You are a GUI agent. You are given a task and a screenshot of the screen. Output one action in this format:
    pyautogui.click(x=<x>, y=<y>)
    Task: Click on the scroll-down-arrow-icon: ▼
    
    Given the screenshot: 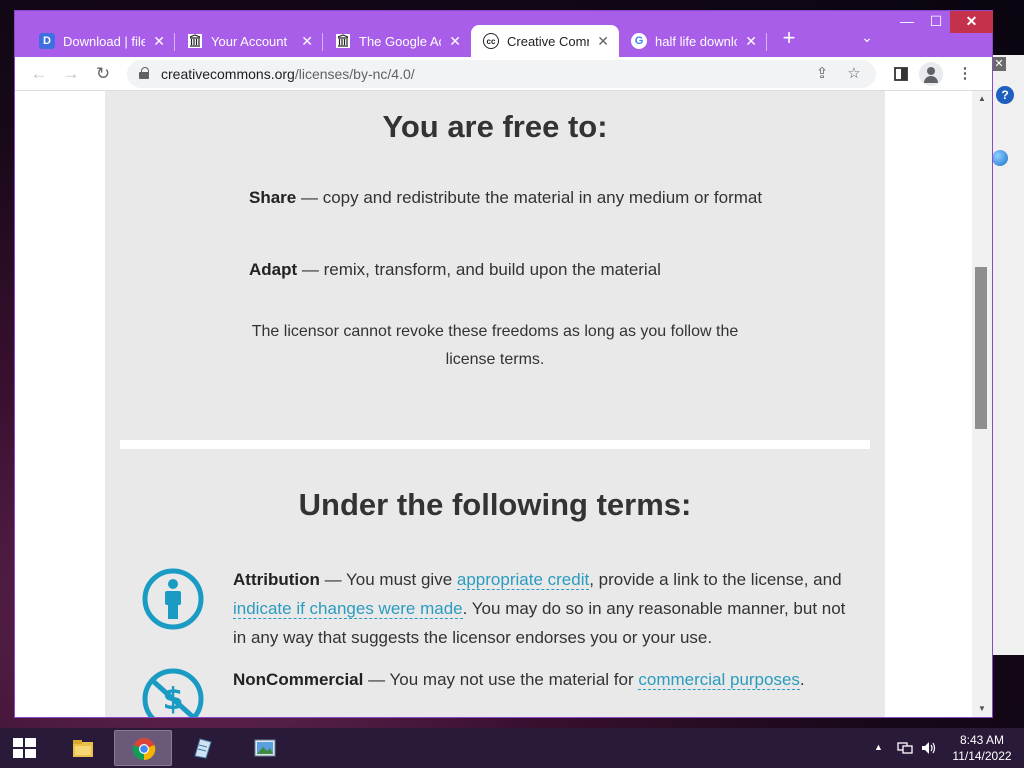 What is the action you would take?
    pyautogui.click(x=982, y=709)
    